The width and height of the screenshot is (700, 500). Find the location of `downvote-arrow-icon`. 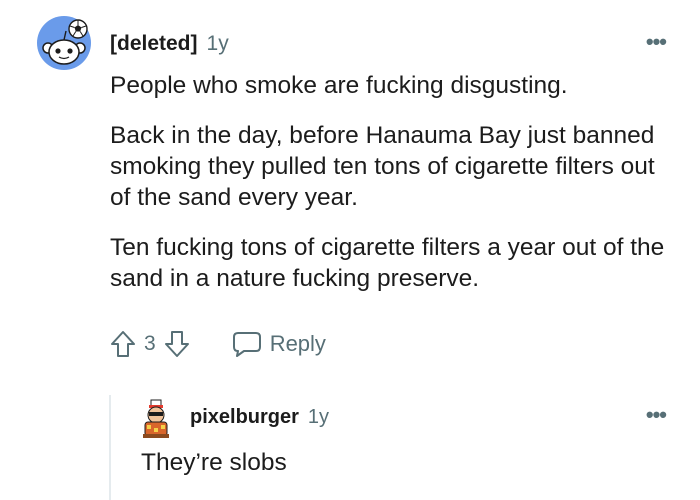

downvote-arrow-icon is located at coordinates (176, 344).